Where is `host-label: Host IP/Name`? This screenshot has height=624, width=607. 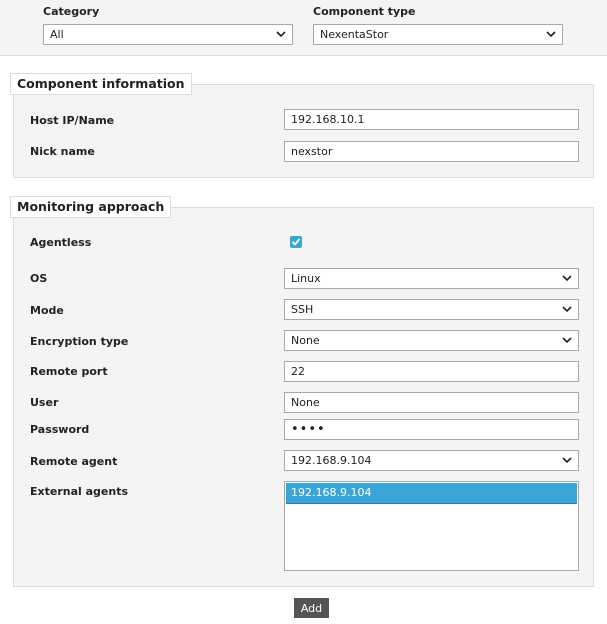 host-label: Host IP/Name is located at coordinates (72, 120).